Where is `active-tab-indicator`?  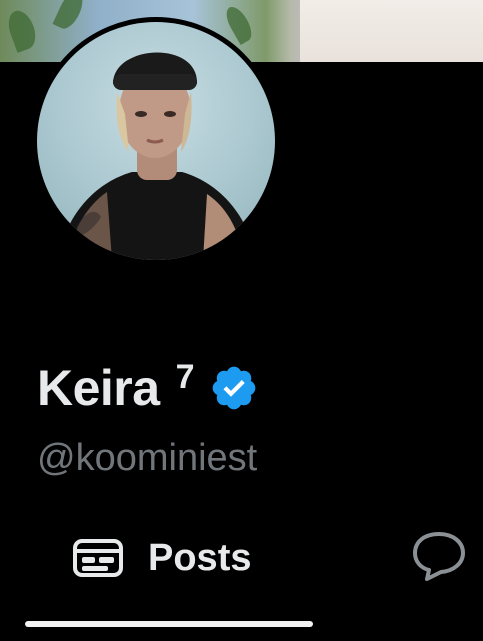 active-tab-indicator is located at coordinates (169, 624).